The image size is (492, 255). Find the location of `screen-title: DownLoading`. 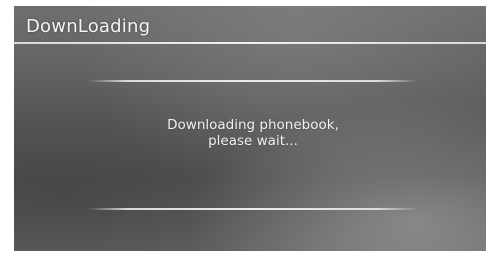

screen-title: DownLoading is located at coordinates (88, 26).